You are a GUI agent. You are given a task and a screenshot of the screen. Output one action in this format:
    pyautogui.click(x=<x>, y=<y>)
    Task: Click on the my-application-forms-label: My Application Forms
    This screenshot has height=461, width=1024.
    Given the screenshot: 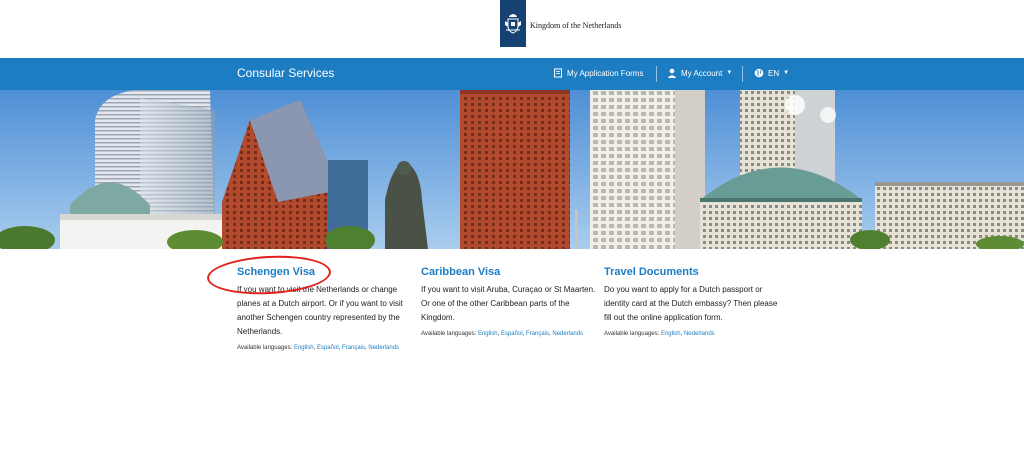 What is the action you would take?
    pyautogui.click(x=605, y=73)
    